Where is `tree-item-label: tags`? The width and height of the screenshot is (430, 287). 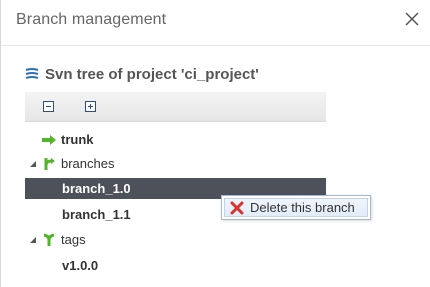 tree-item-label: tags is located at coordinates (73, 239).